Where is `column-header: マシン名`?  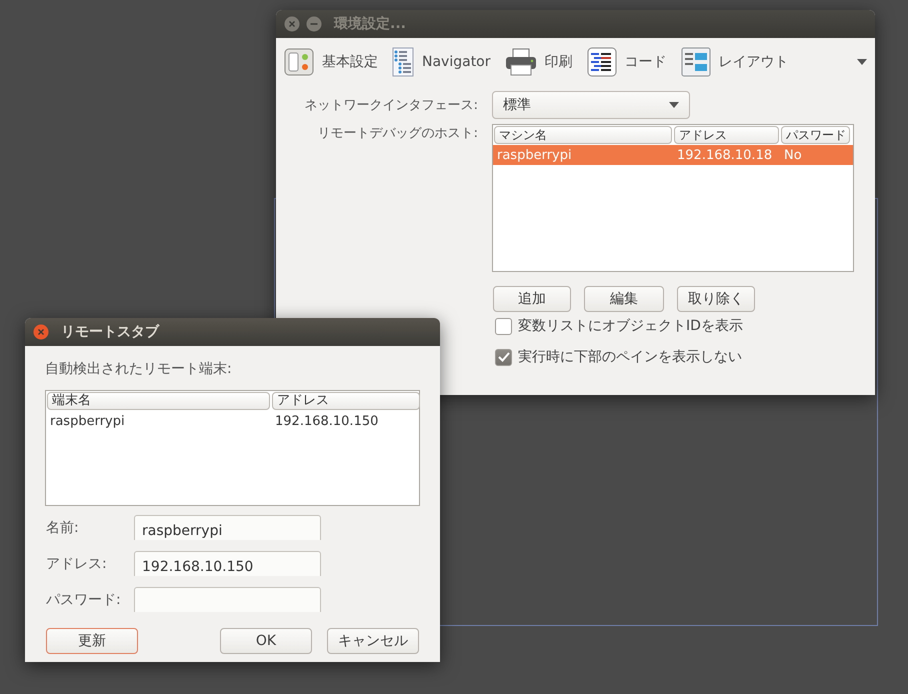
column-header: マシン名 is located at coordinates (583, 135).